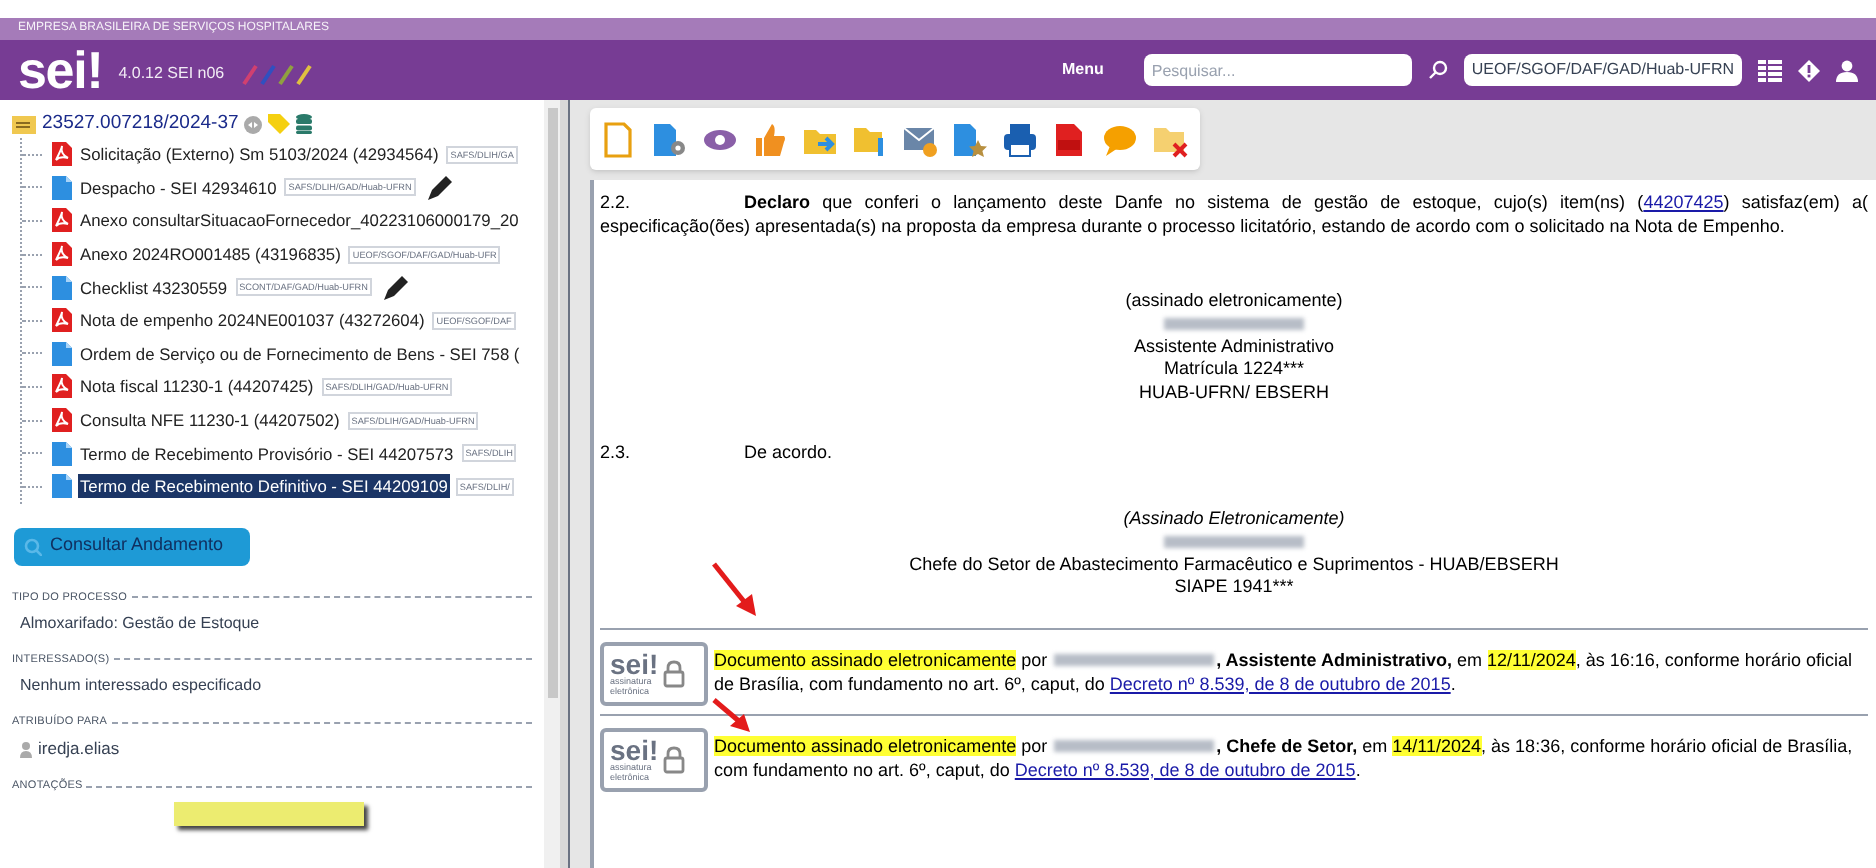 The height and width of the screenshot is (868, 1876). What do you see at coordinates (1234, 519) in the screenshot?
I see `signature-line: (Assinado Eletronicamente)` at bounding box center [1234, 519].